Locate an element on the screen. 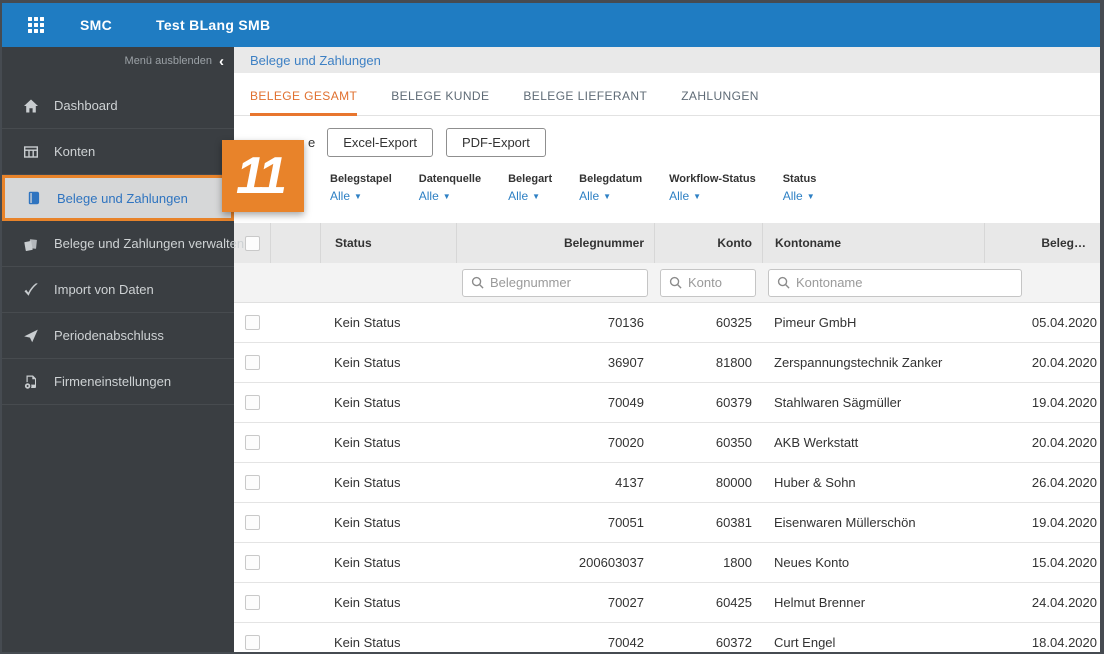 The image size is (1104, 654). belegnummer-cell: 70049 is located at coordinates (625, 402).